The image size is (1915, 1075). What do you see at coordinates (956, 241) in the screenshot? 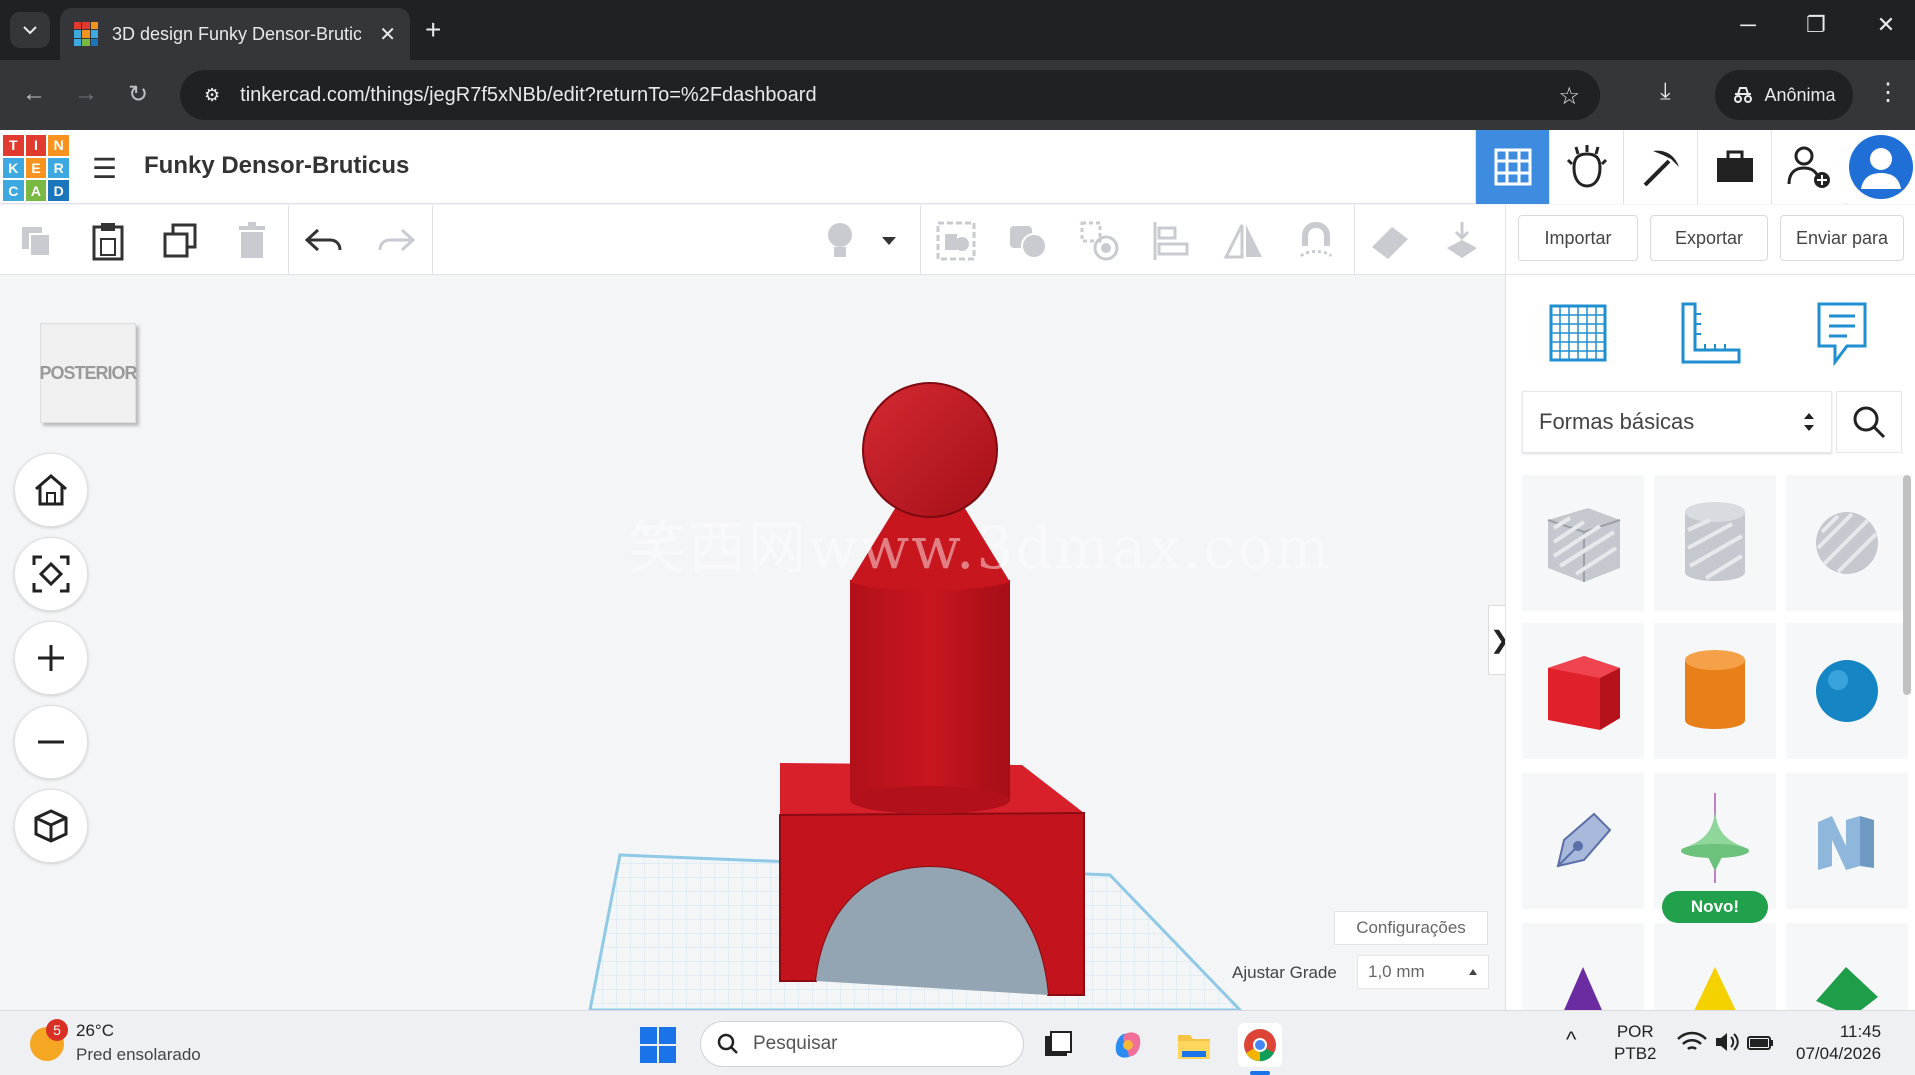
I see `group-button` at bounding box center [956, 241].